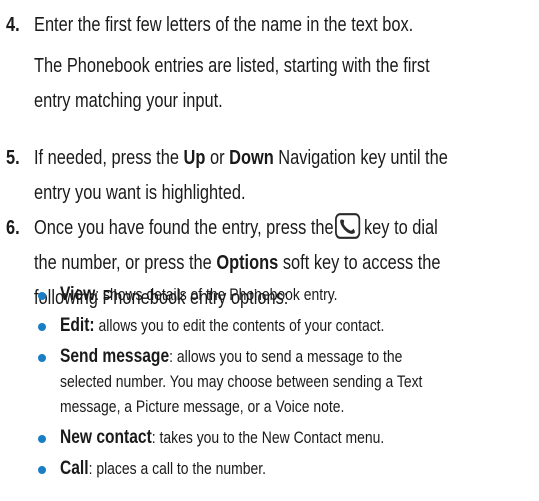 Image resolution: width=539 pixels, height=501 pixels. Describe the element at coordinates (348, 226) in the screenshot. I see `send-call-key-icon` at that location.